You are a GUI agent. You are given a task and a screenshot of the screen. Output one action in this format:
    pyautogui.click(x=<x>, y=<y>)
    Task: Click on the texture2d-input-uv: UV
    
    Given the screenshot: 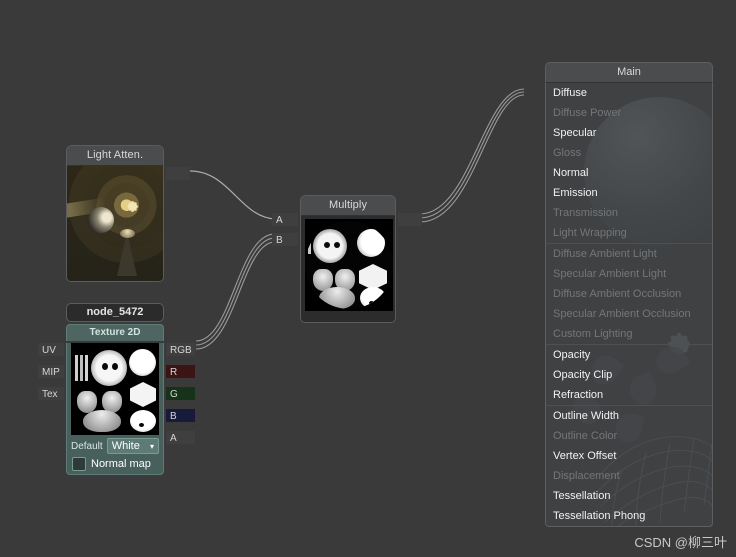 What is the action you would take?
    pyautogui.click(x=51, y=349)
    